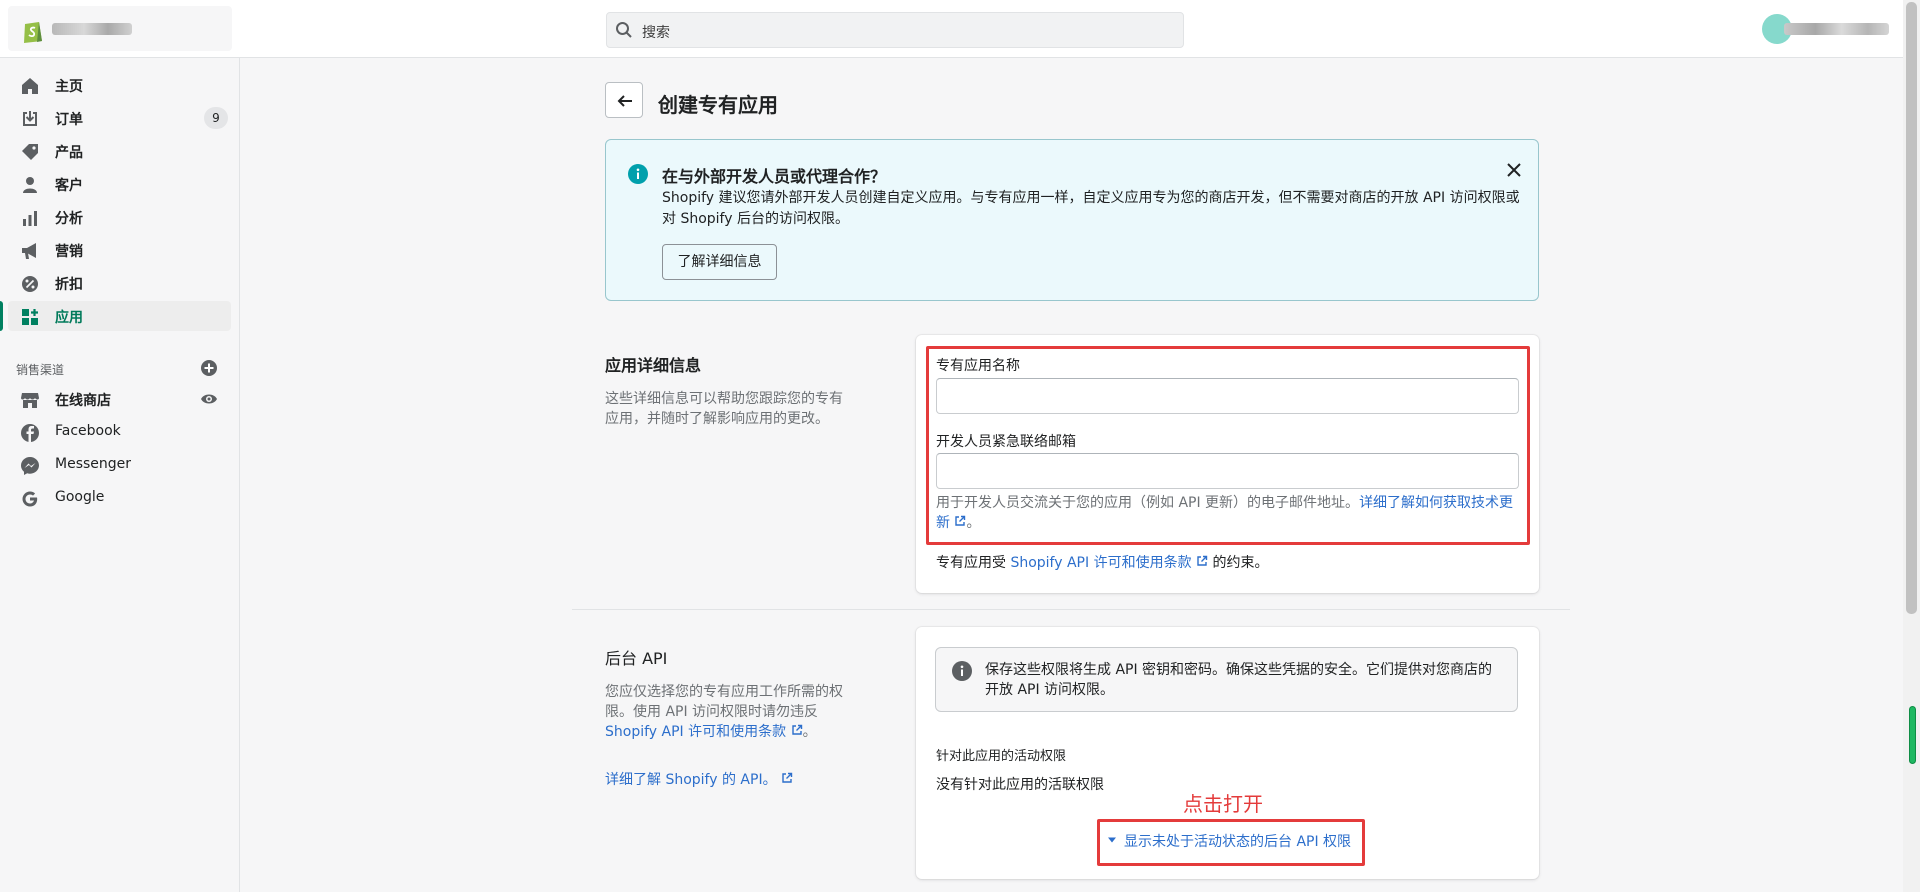 The width and height of the screenshot is (1920, 892). What do you see at coordinates (119, 283) in the screenshot?
I see `sidebar-item-discounts: 折扣` at bounding box center [119, 283].